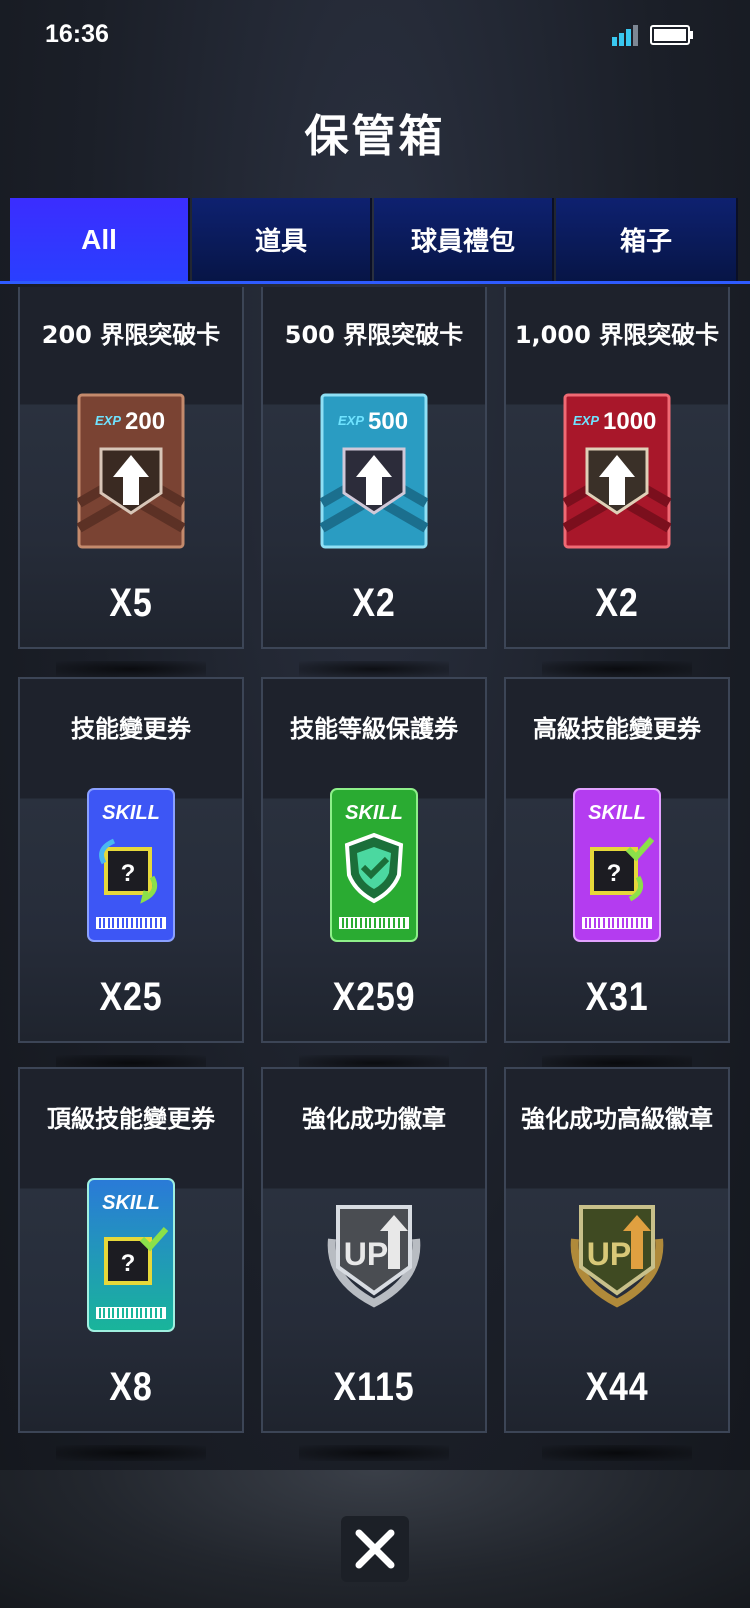 Image resolution: width=750 pixels, height=1608 pixels. Describe the element at coordinates (388, 421) in the screenshot. I see `svg-text: 500` at that location.